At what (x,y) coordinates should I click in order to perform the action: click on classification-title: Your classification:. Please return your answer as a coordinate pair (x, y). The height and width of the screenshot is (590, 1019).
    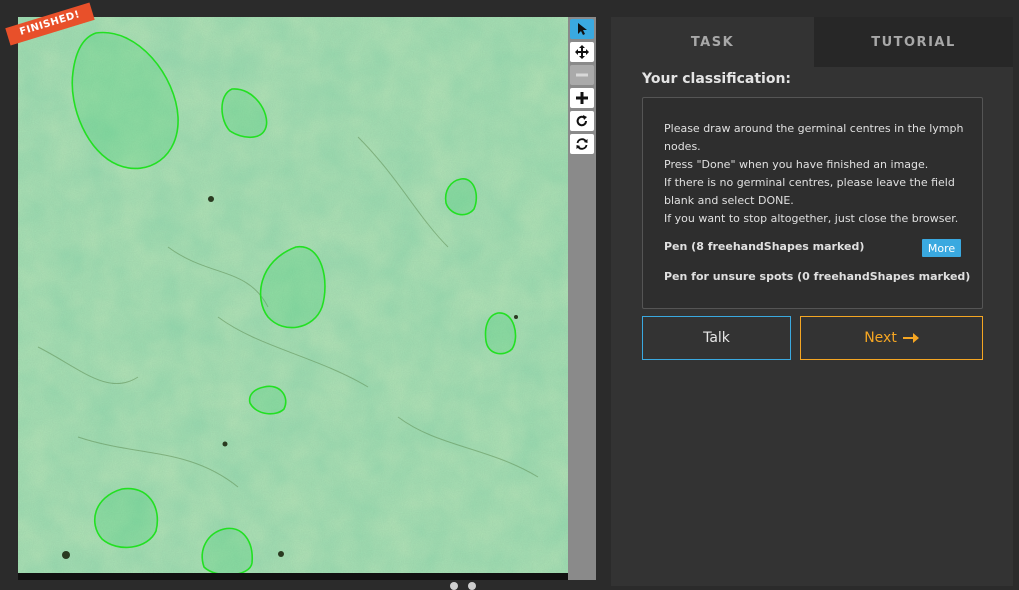
    Looking at the image, I should click on (717, 79).